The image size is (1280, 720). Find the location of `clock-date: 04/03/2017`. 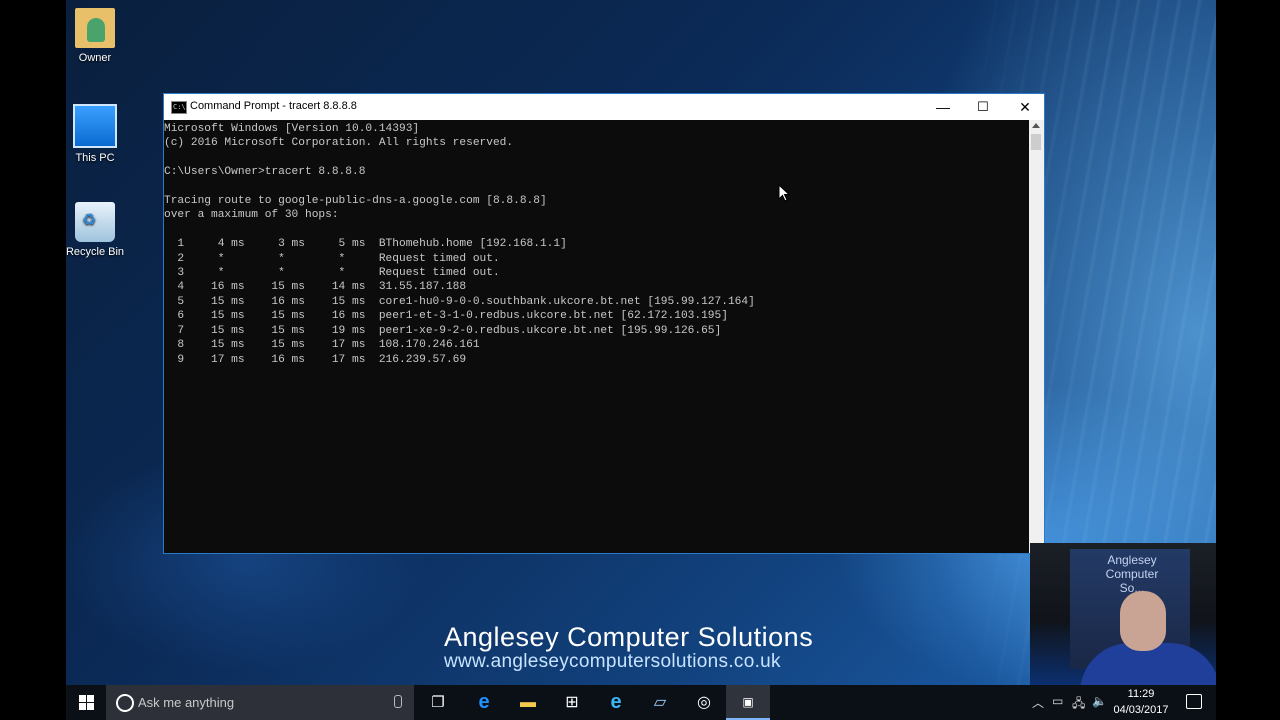

clock-date: 04/03/2017 is located at coordinates (1141, 710).